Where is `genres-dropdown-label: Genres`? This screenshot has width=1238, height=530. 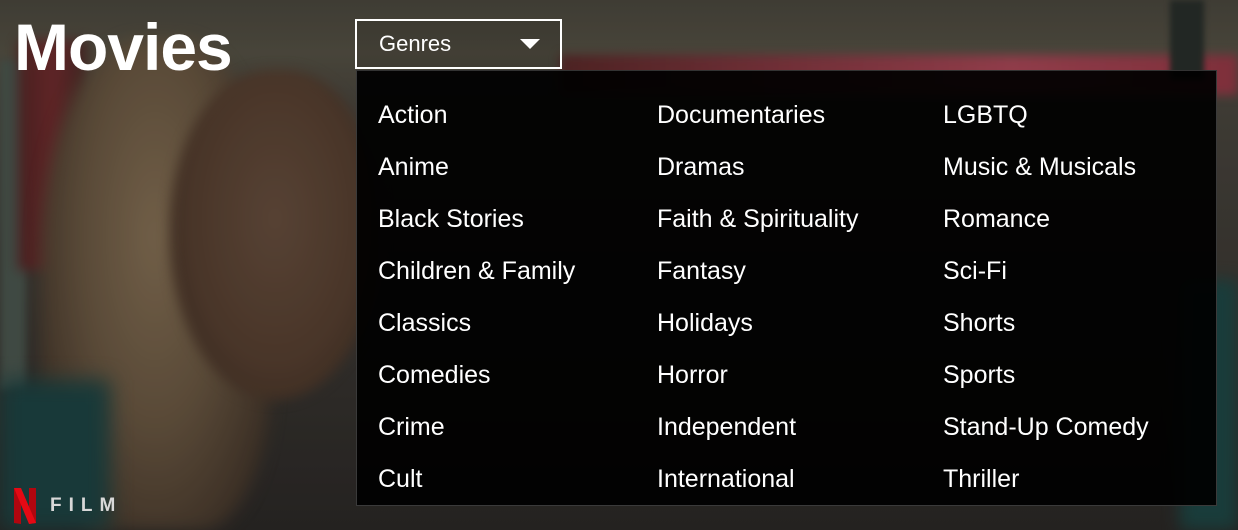
genres-dropdown-label: Genres is located at coordinates (415, 43).